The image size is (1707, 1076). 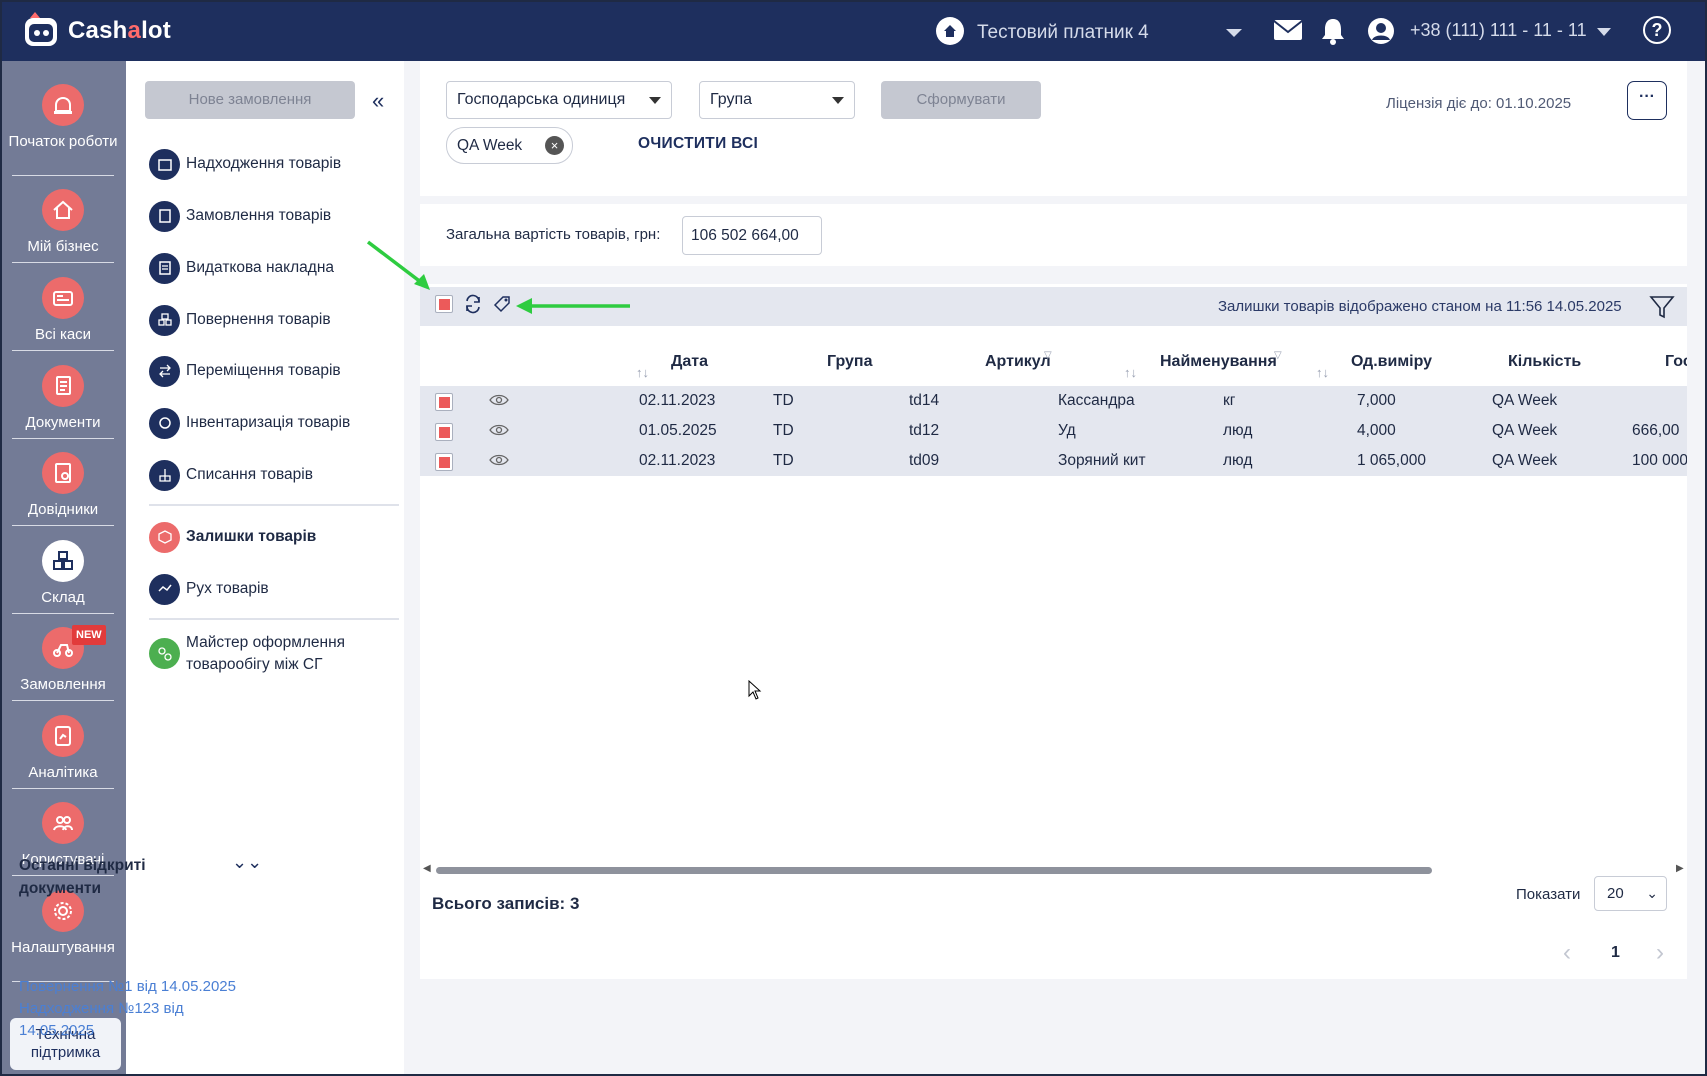 I want to click on recent-doc-link: Повернення №1 від 14.05.2025, so click(x=139, y=987).